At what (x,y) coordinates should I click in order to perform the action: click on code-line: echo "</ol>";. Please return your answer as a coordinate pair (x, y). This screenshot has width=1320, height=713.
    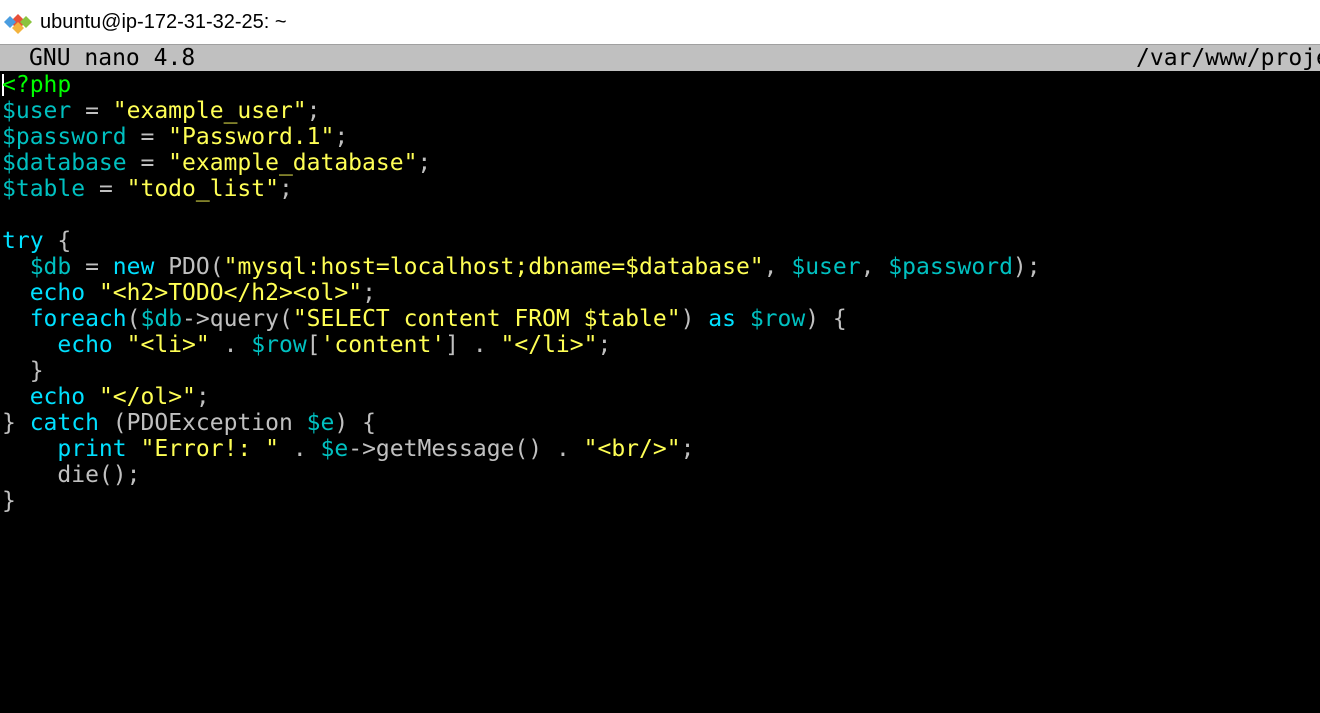
    Looking at the image, I should click on (660, 397).